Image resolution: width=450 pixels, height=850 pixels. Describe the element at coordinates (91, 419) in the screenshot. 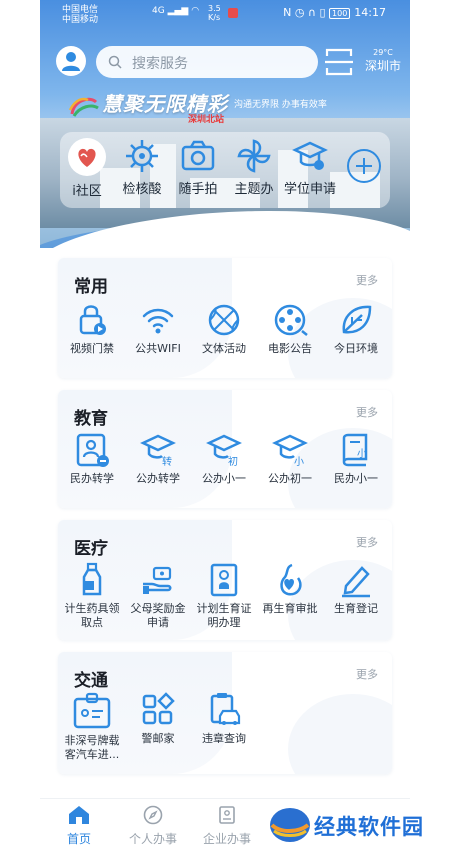

I see `section-title: 教育` at that location.